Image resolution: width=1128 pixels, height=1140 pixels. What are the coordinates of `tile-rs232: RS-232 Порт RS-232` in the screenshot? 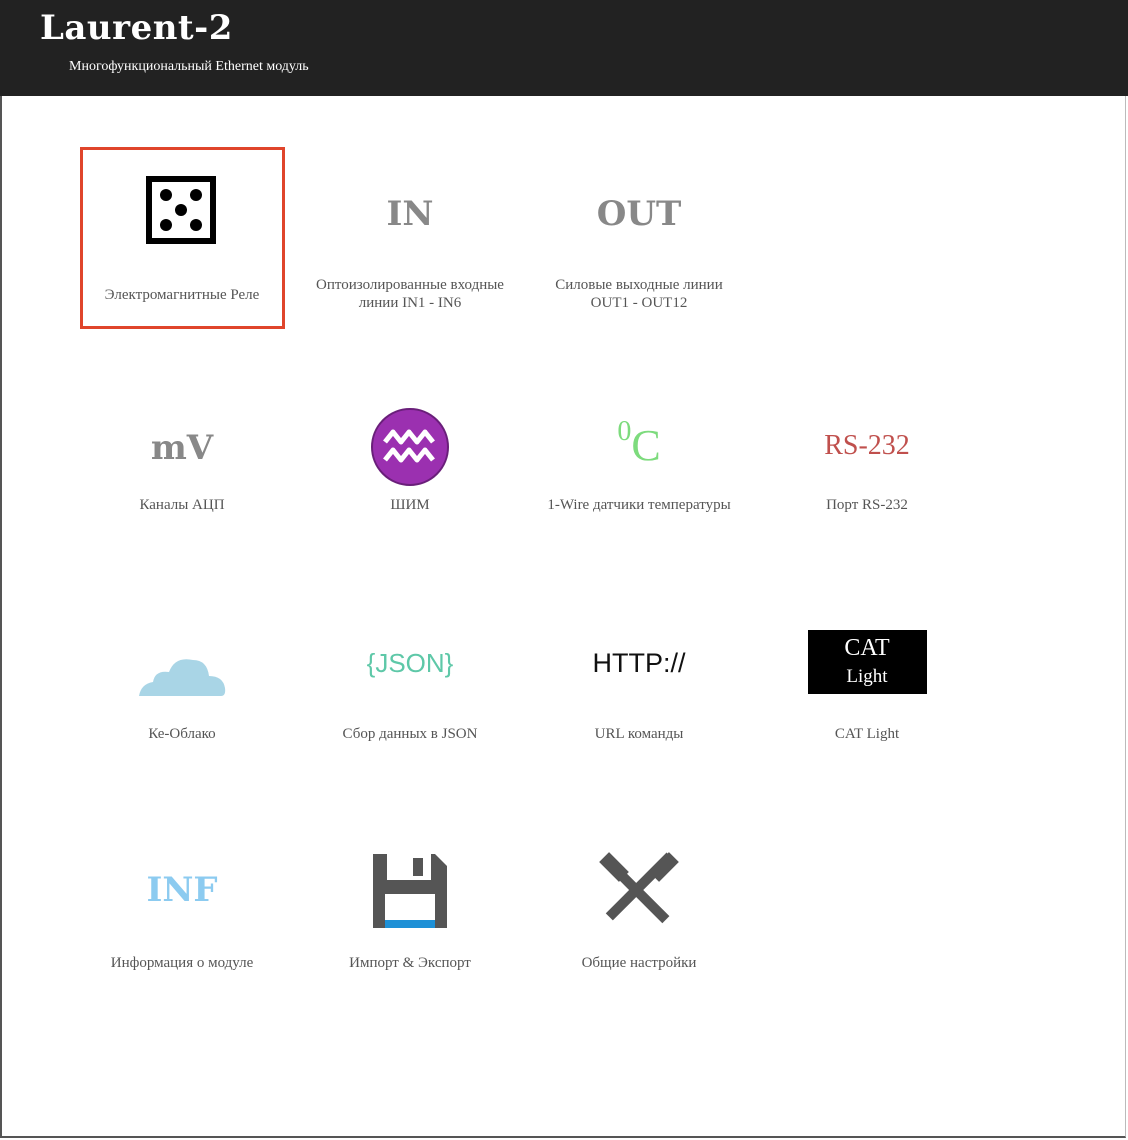 It's located at (867, 465).